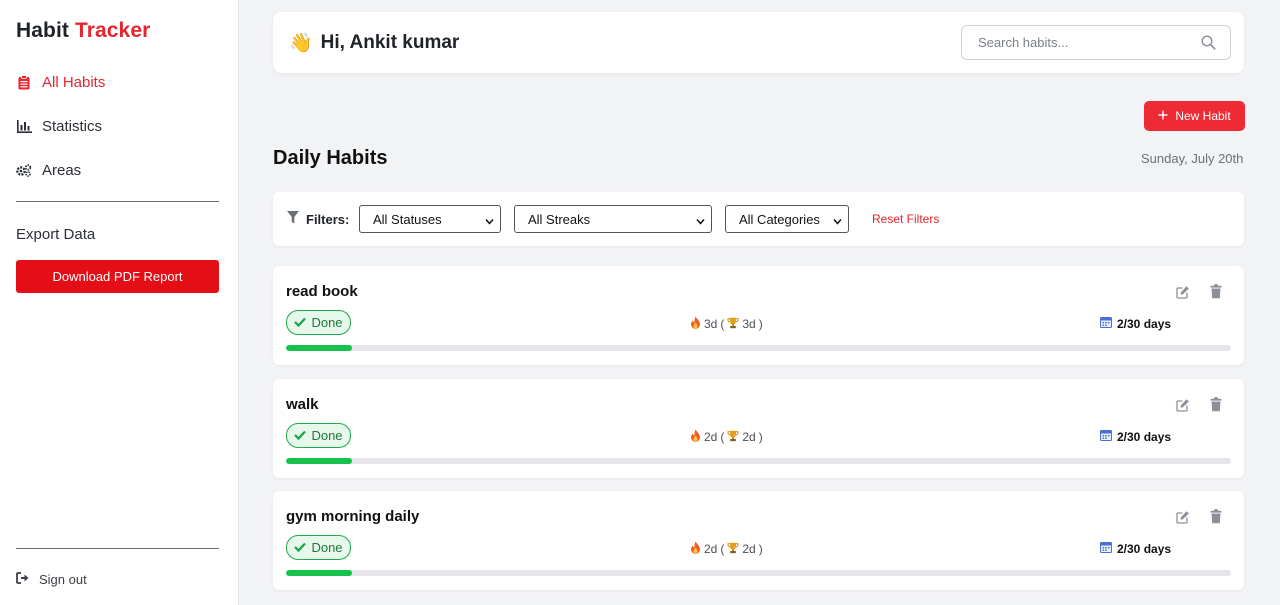 The image size is (1280, 605). Describe the element at coordinates (112, 30) in the screenshot. I see `brand-accent-text: Tracker` at that location.